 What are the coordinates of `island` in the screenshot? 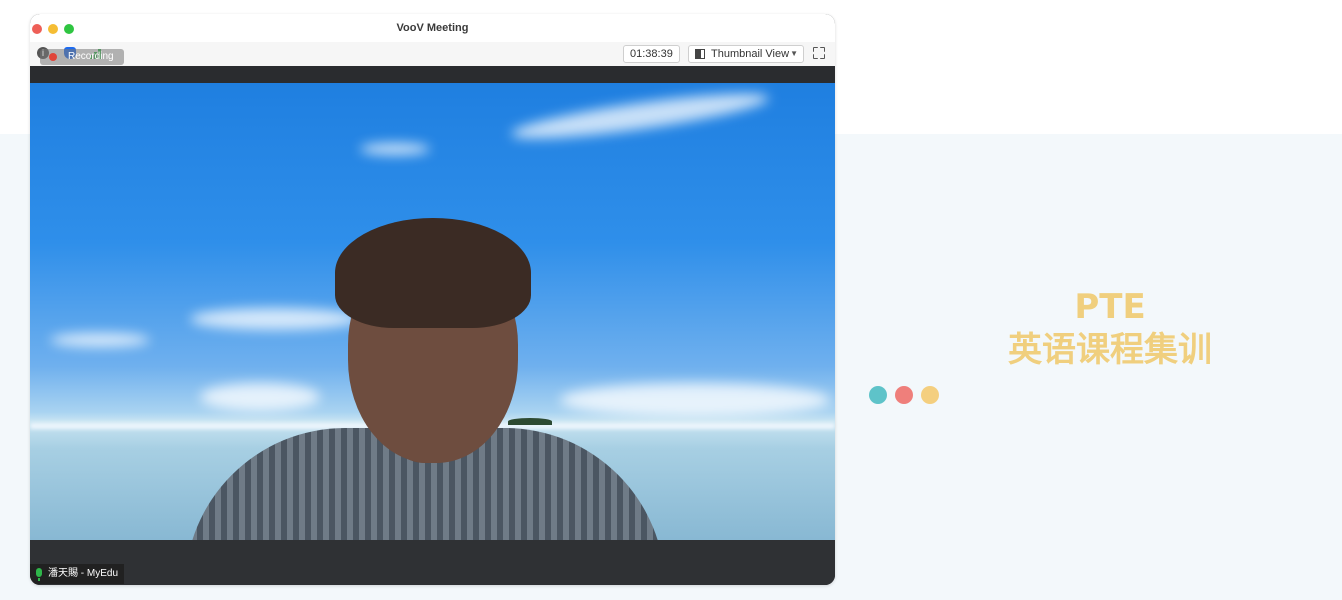 It's located at (530, 421).